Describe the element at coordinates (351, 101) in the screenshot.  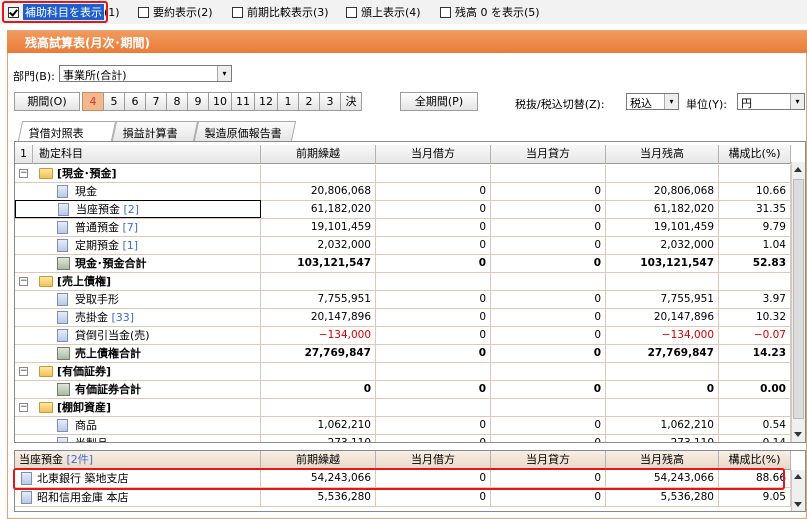
I see `period-month-button: 決` at that location.